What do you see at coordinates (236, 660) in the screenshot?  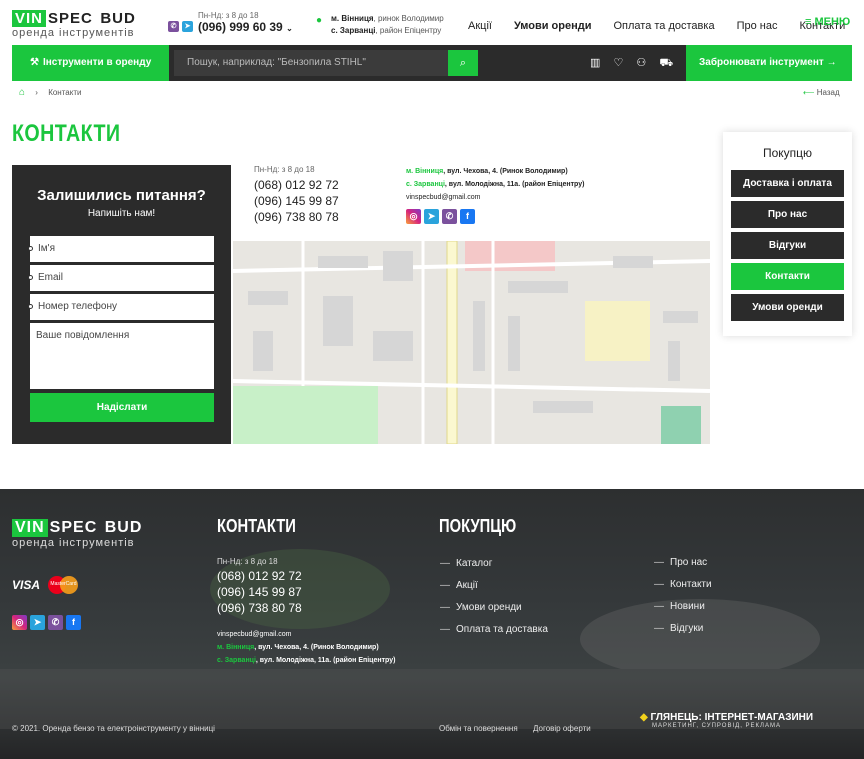 I see `footer-city2: с. Зарванці` at bounding box center [236, 660].